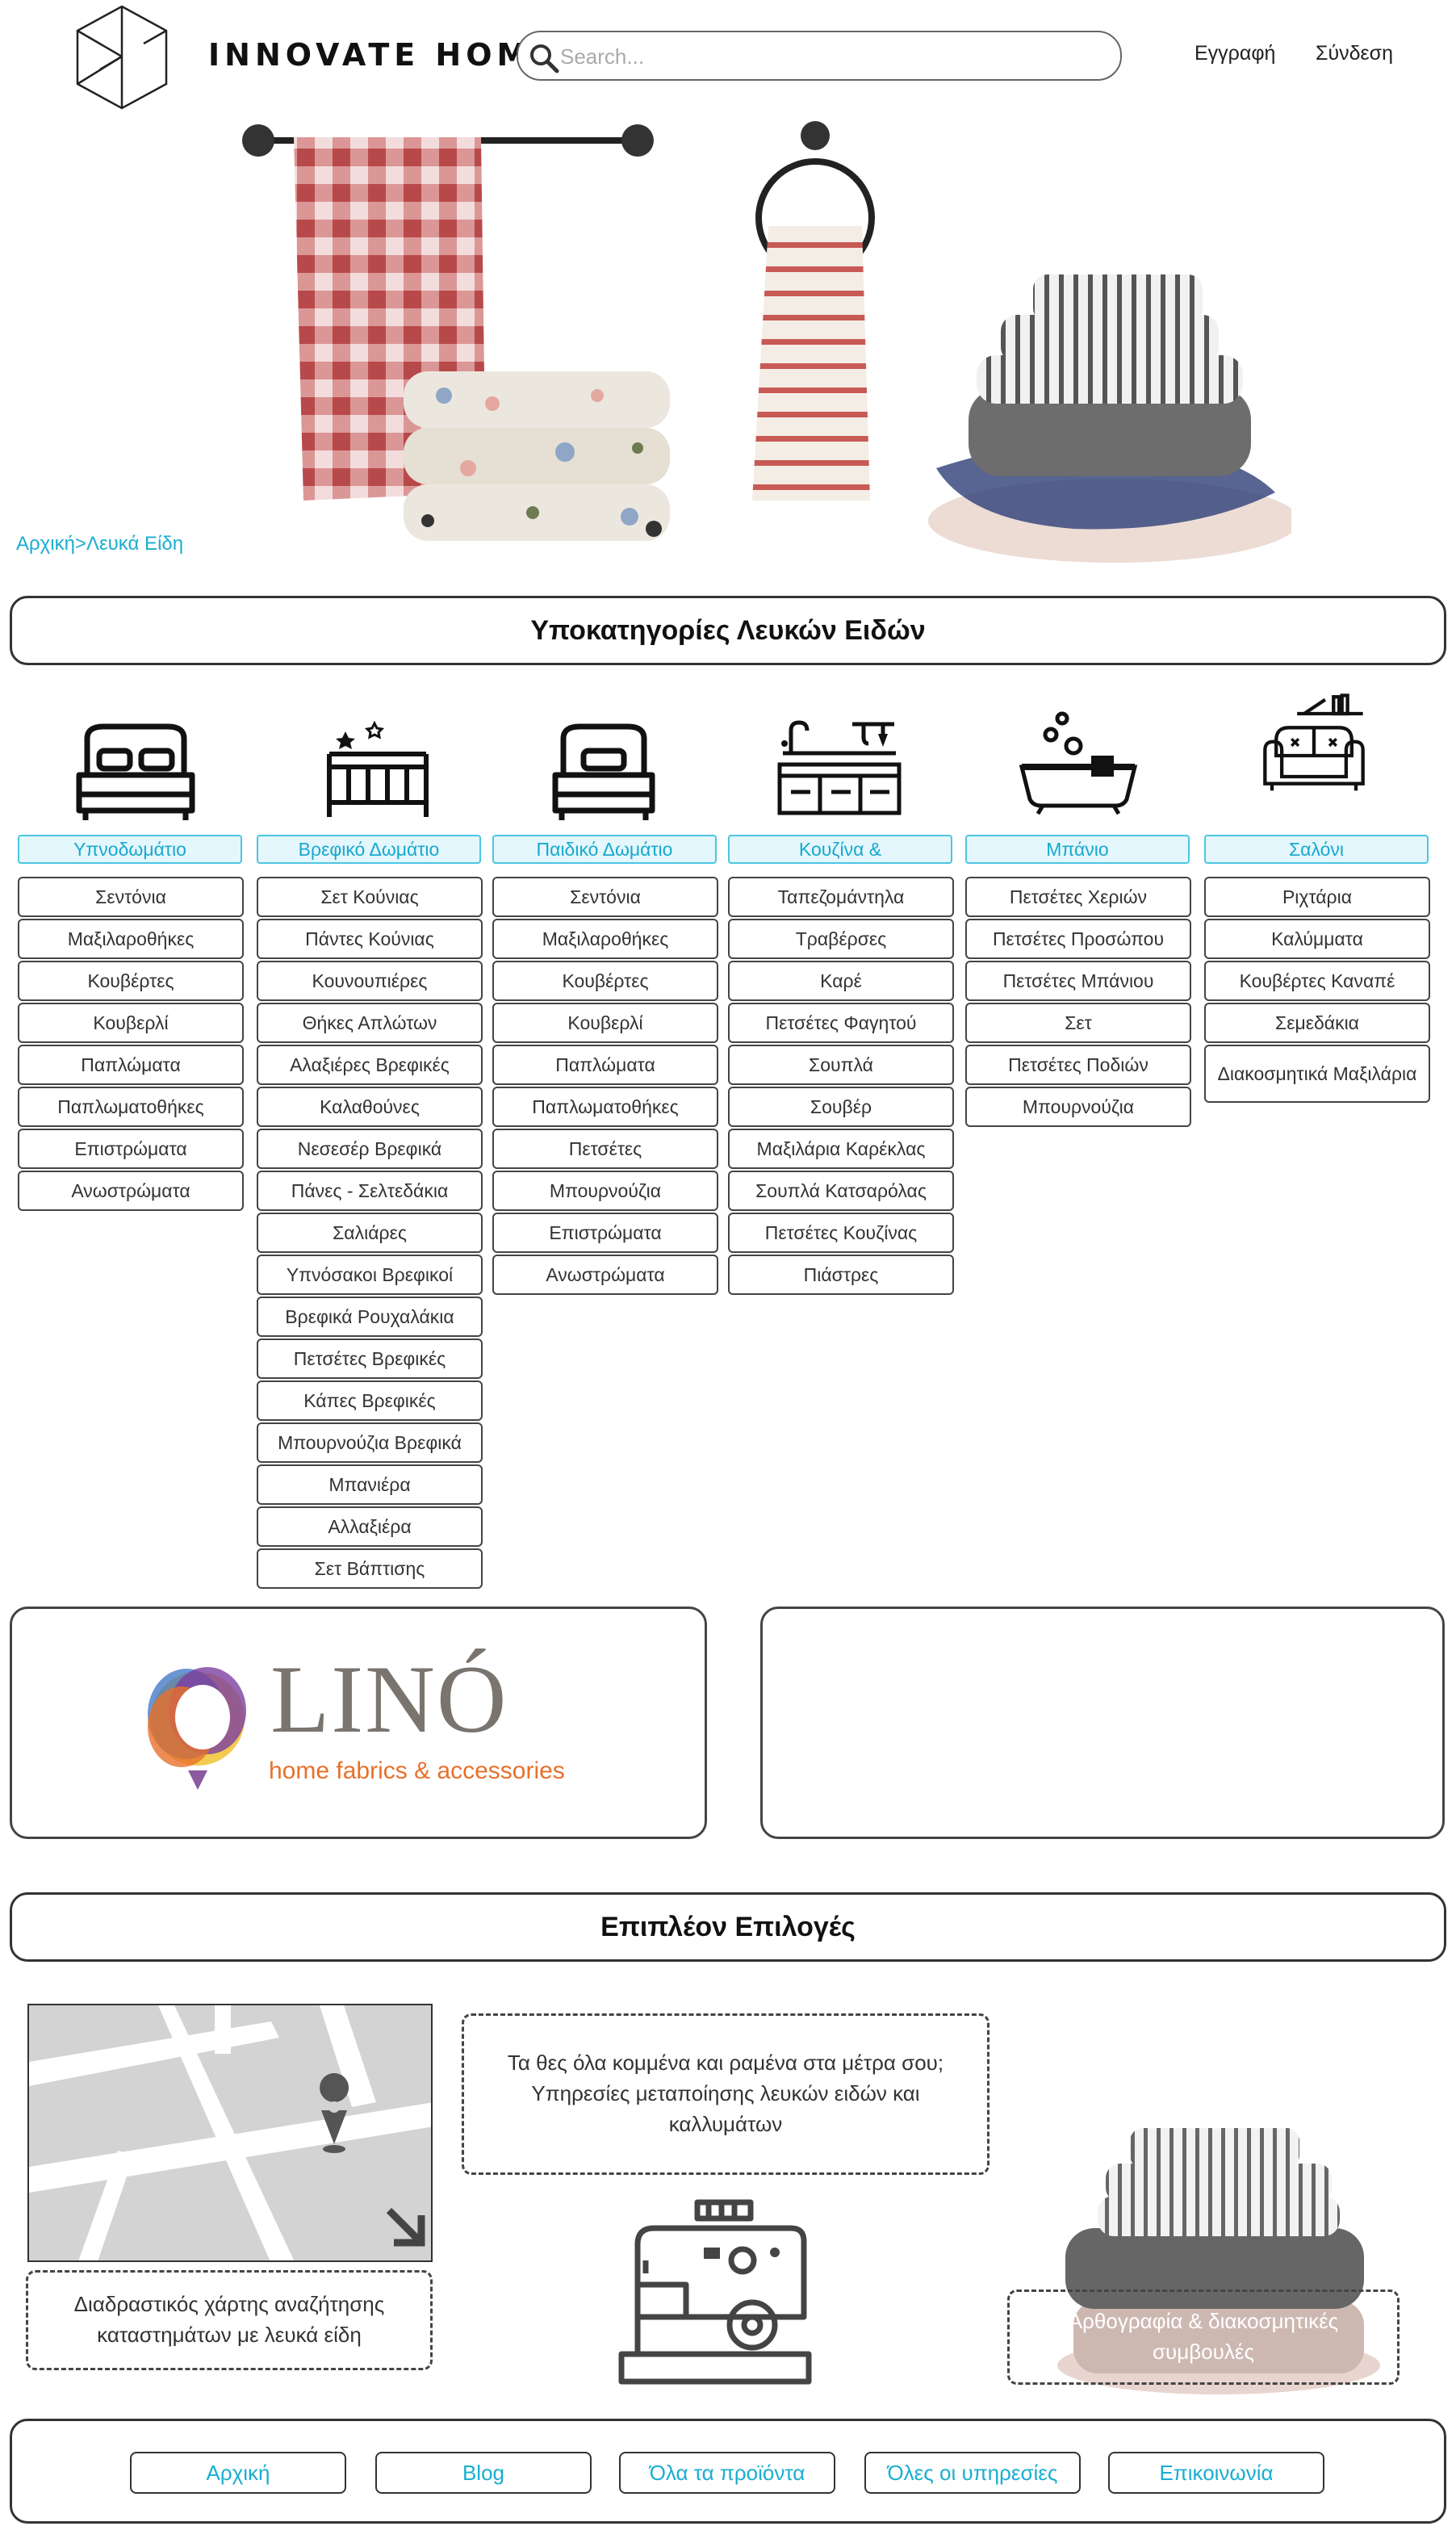  Describe the element at coordinates (370, 1275) in the screenshot. I see `subcategory-item: Υπνόσακοι Βρεφικοί` at that location.